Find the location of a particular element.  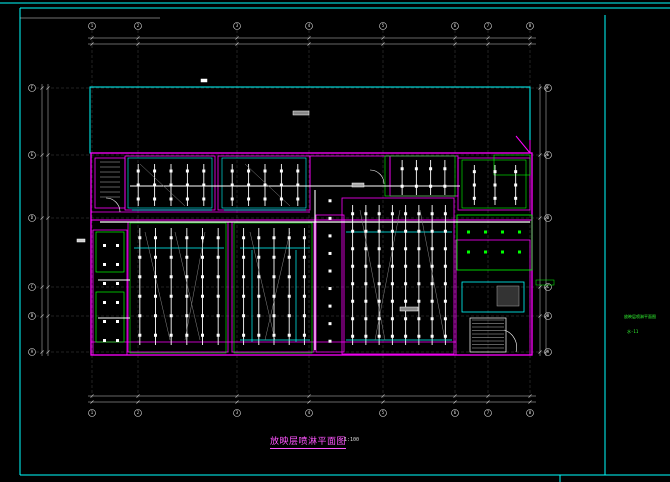

axis-label: C is located at coordinates (548, 286).